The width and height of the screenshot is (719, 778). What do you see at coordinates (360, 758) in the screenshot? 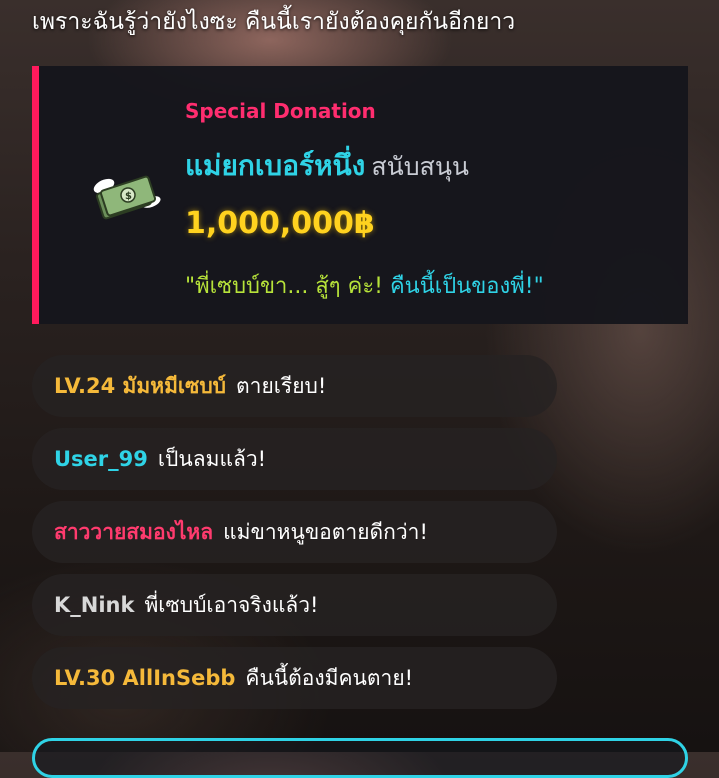
I see `chat-input-bar` at bounding box center [360, 758].